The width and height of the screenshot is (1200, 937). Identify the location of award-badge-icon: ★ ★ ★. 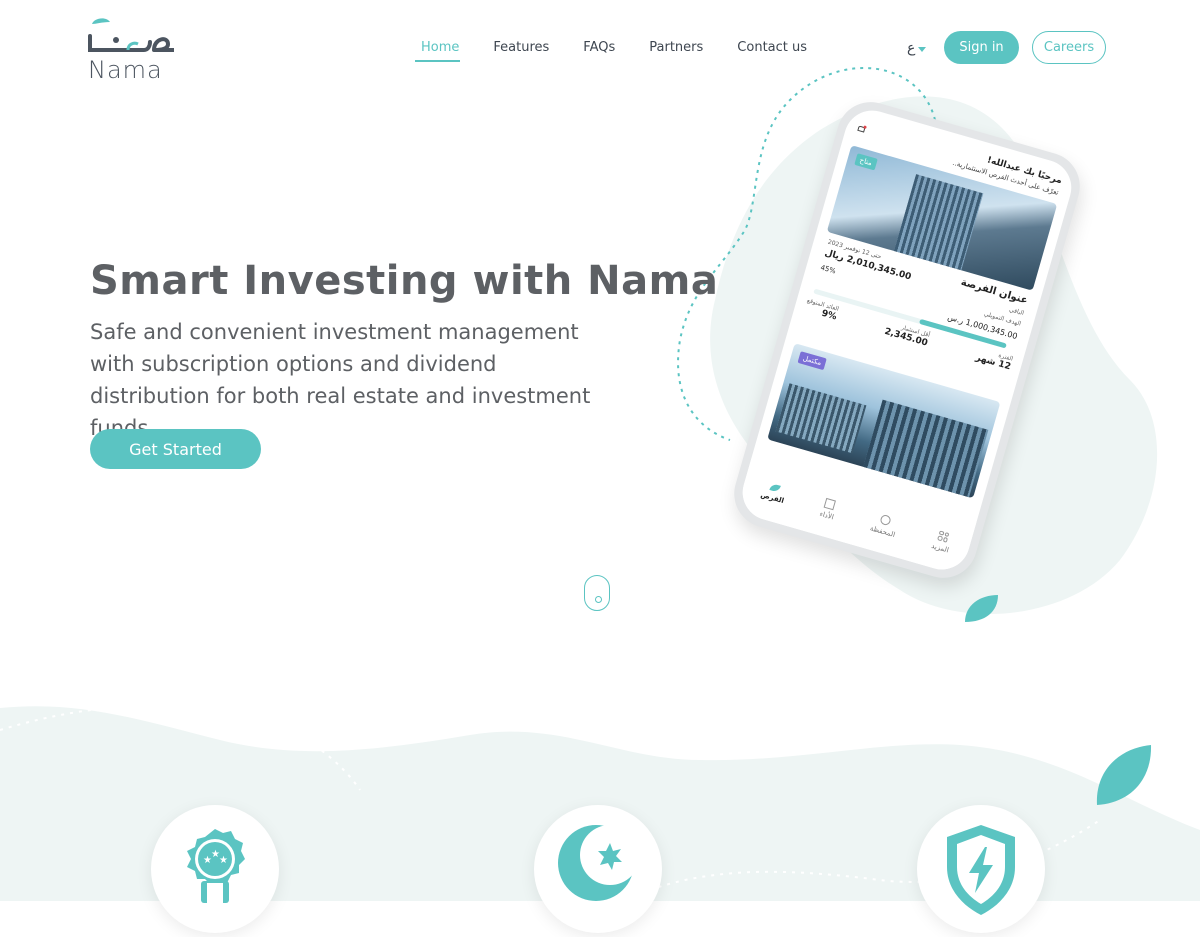
(216, 866).